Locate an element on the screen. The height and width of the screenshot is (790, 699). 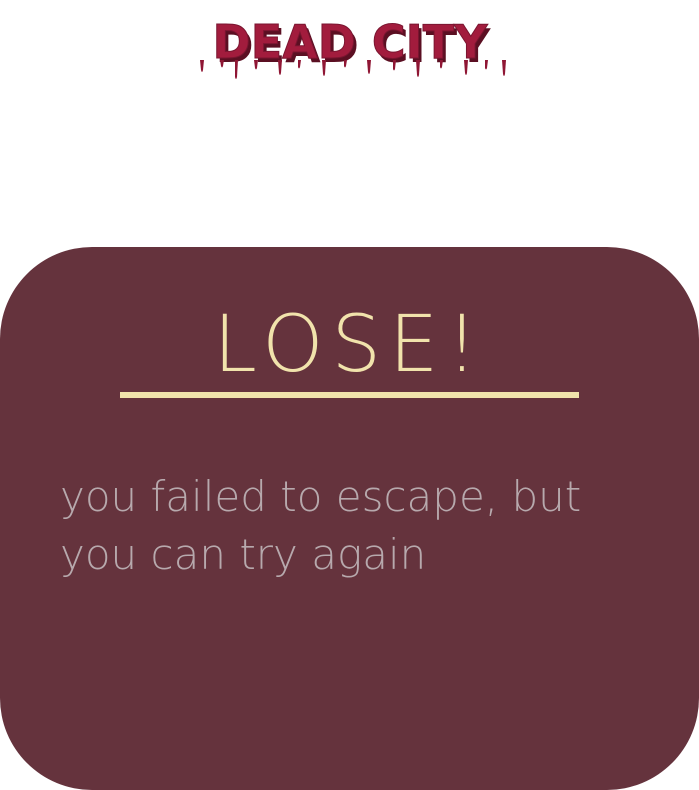
dripping-blood-logo-icon: DEAD CITY DEAD CITY is located at coordinates (352, 47).